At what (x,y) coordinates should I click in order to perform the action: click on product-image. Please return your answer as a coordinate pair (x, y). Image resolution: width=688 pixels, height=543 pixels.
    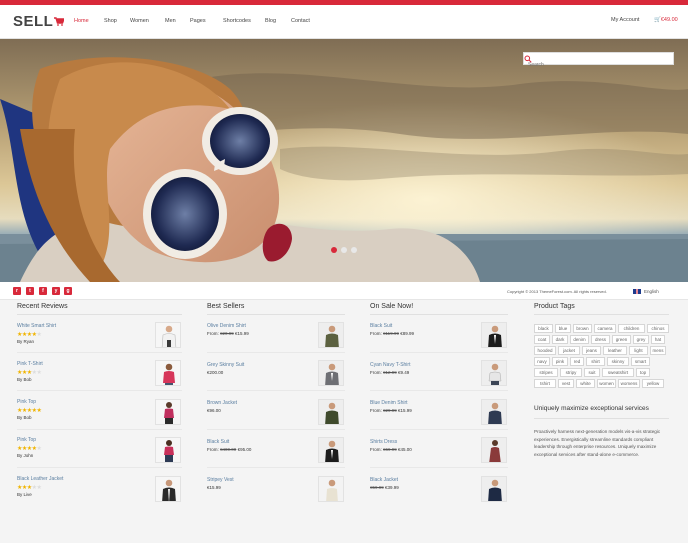
    Looking at the image, I should click on (168, 450).